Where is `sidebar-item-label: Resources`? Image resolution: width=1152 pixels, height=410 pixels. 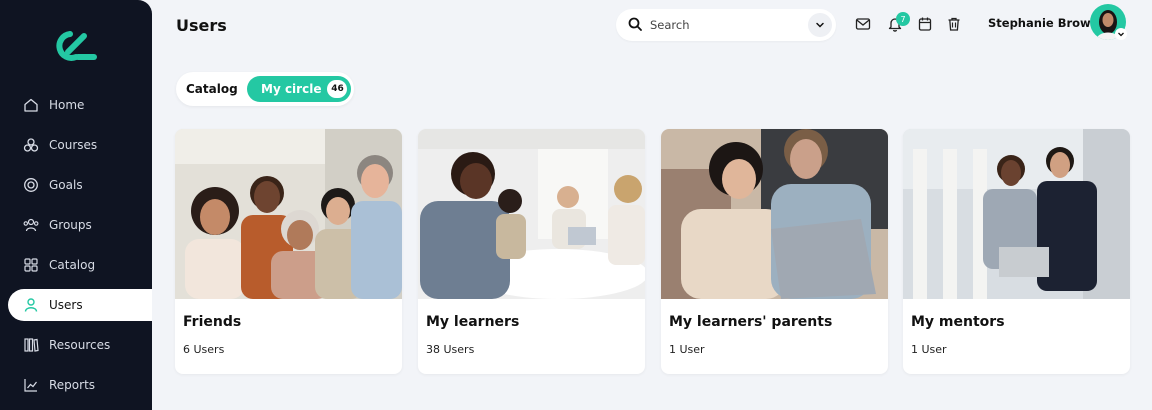
sidebar-item-label: Resources is located at coordinates (80, 345).